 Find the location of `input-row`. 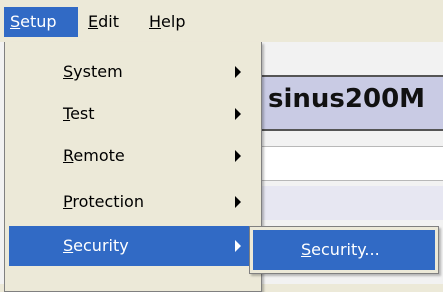

input-row is located at coordinates (352, 163).